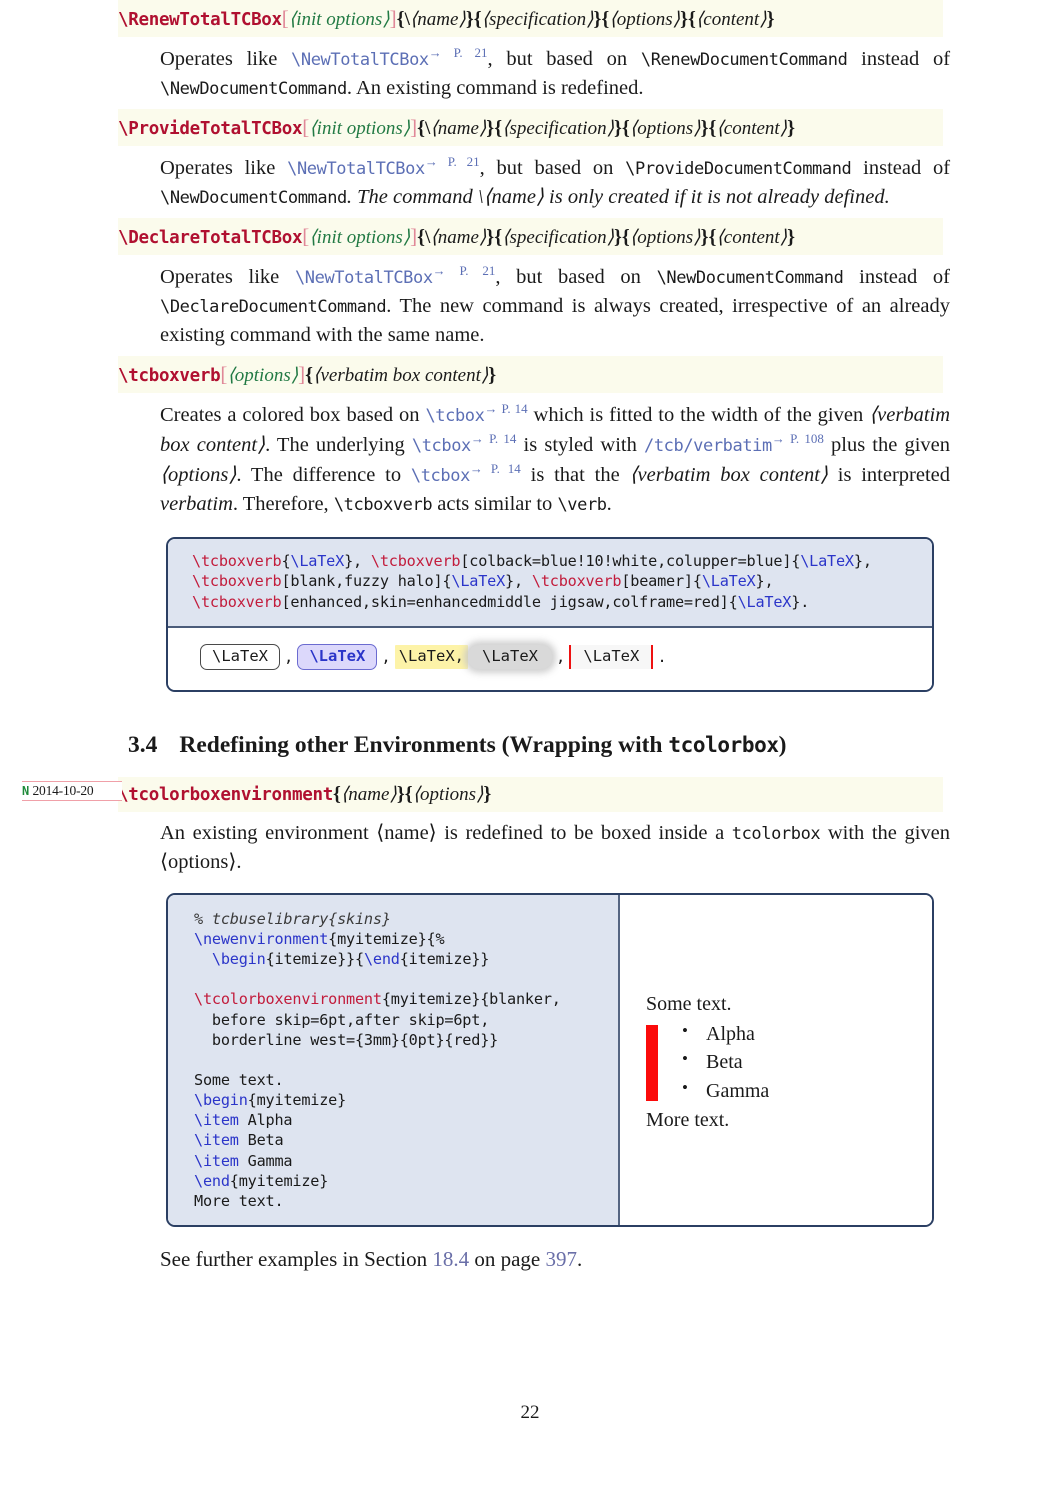  What do you see at coordinates (285, 18) in the screenshot?
I see `bracket-open: [` at bounding box center [285, 18].